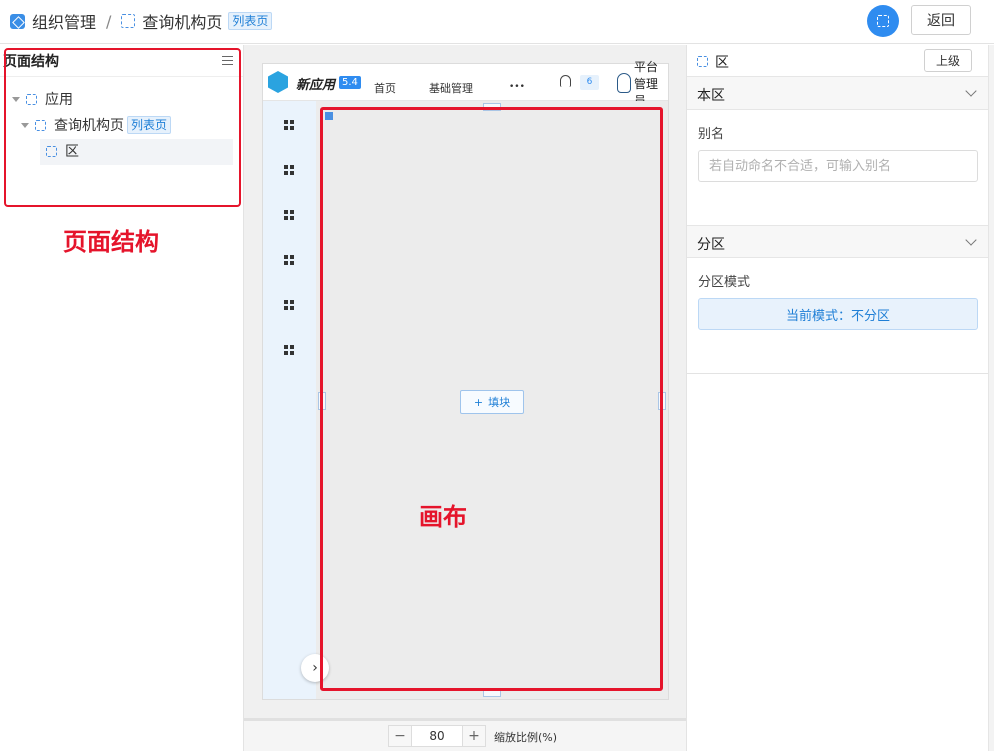 This screenshot has width=994, height=751. What do you see at coordinates (182, 22) in the screenshot?
I see `breadcrumb-page: 查询机构页` at bounding box center [182, 22].